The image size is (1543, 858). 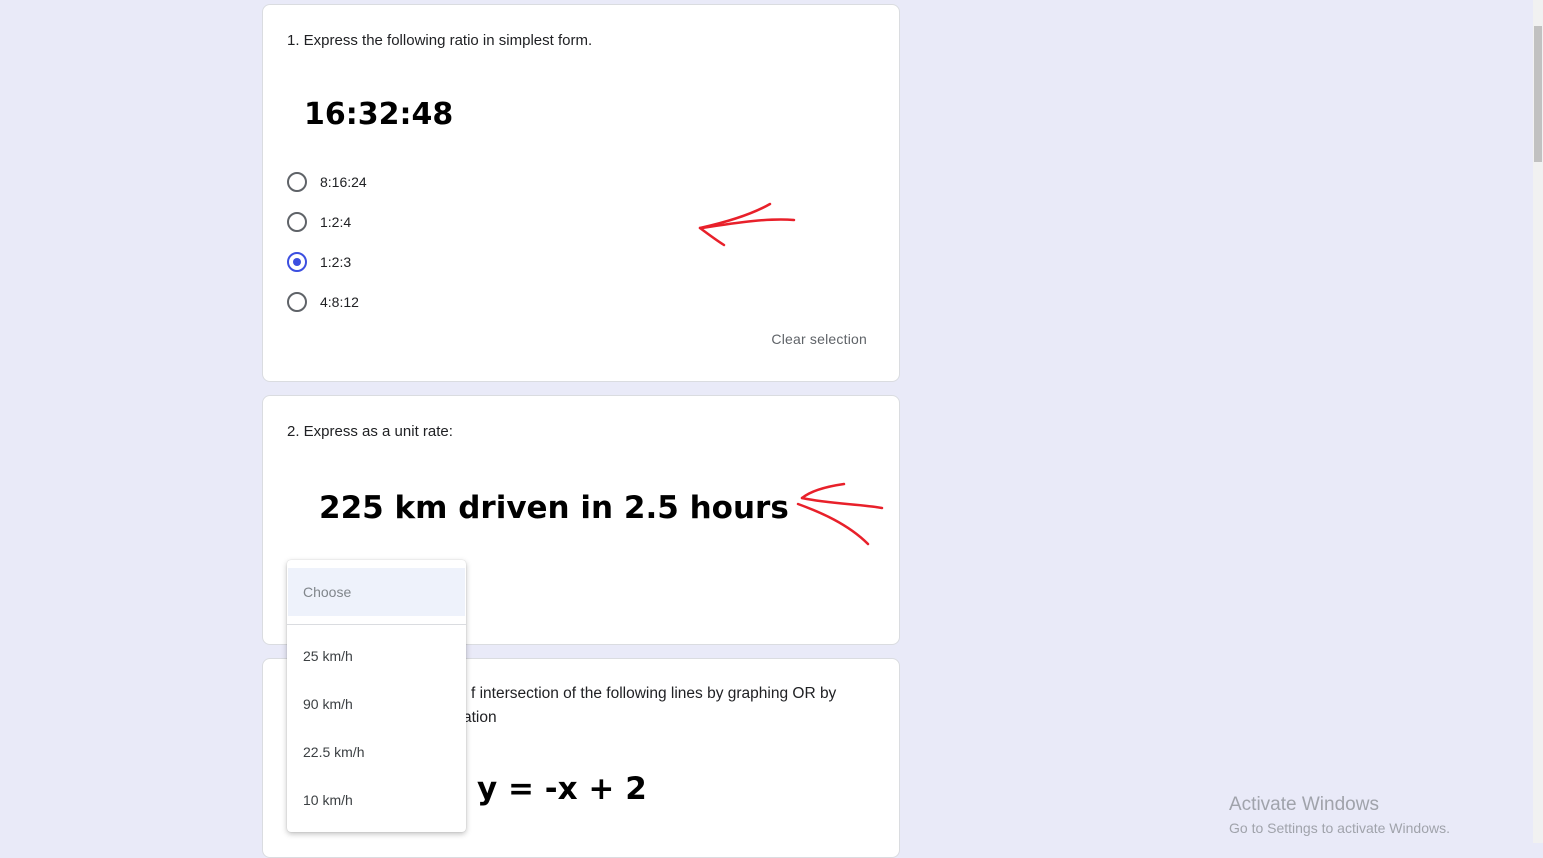 I want to click on option-4: 4:8:12, so click(x=323, y=302).